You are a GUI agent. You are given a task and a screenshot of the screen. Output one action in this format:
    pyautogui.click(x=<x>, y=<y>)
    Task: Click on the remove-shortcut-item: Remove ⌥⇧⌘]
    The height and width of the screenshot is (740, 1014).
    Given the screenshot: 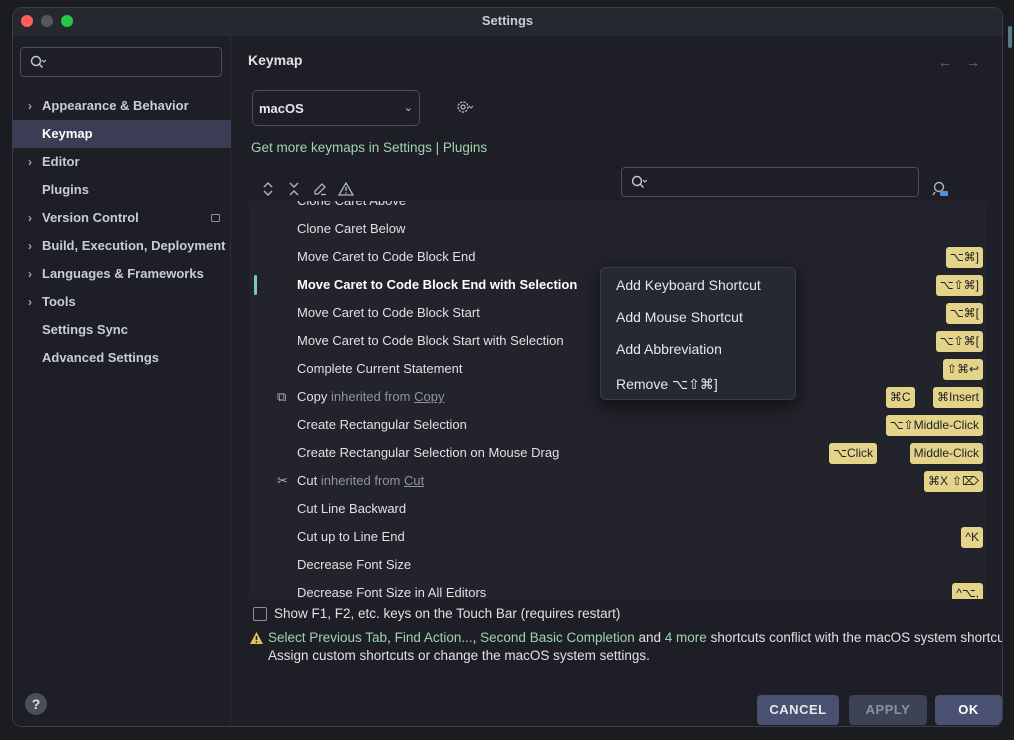 What is the action you would take?
    pyautogui.click(x=667, y=384)
    